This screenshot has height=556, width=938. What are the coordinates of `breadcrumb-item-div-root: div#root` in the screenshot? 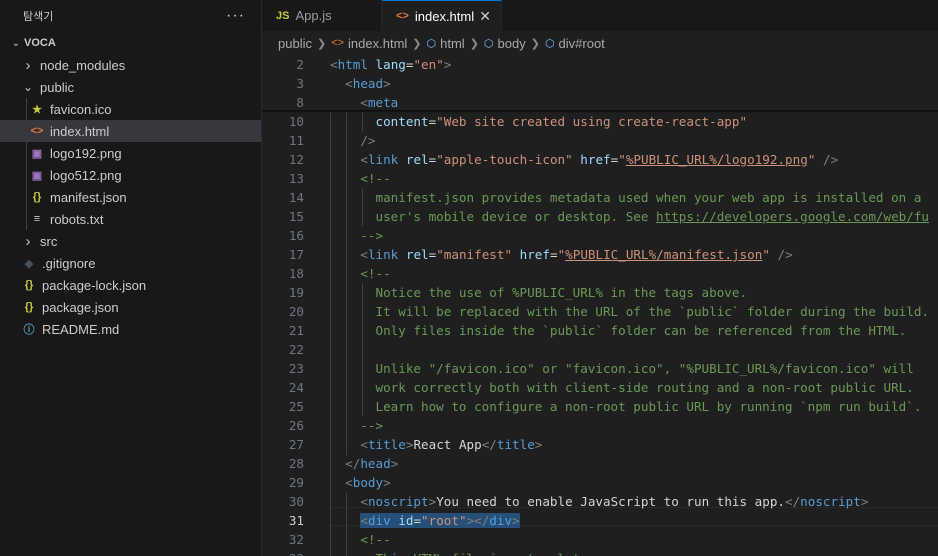 It's located at (582, 43).